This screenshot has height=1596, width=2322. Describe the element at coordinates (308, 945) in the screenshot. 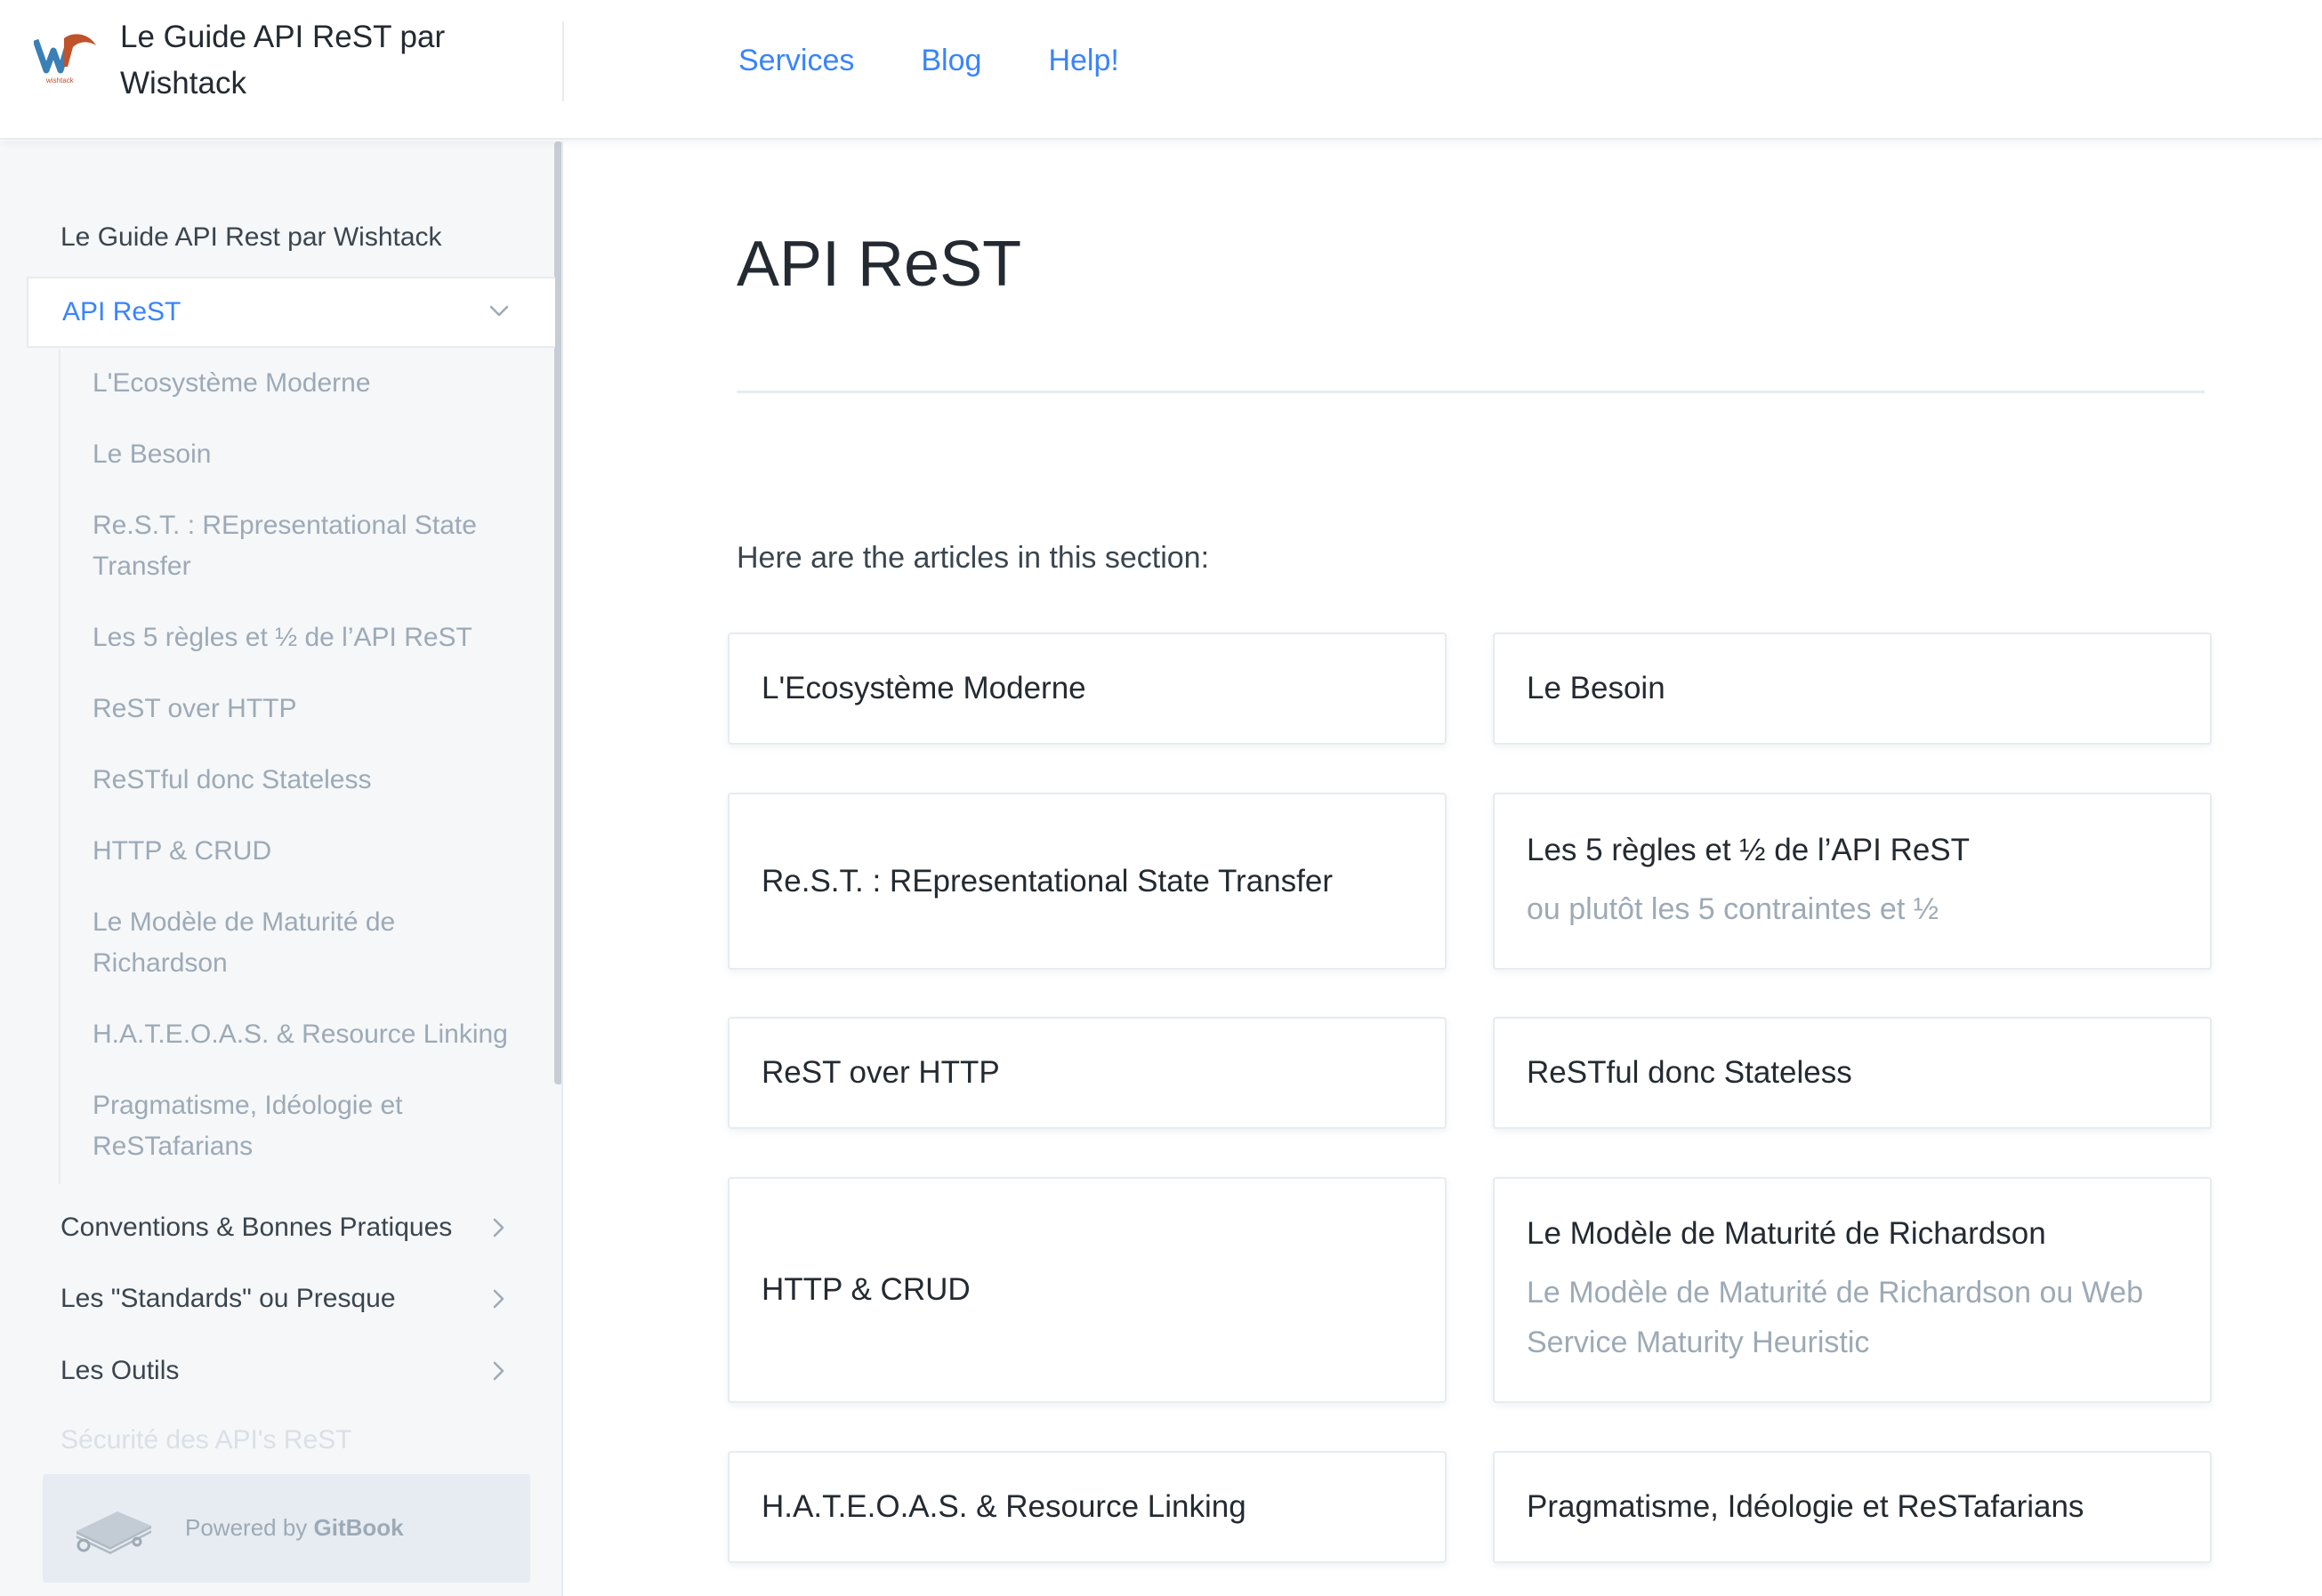

I see `sidebar-subitem-richardson: Le Modèle de Maturité de Richardson` at that location.